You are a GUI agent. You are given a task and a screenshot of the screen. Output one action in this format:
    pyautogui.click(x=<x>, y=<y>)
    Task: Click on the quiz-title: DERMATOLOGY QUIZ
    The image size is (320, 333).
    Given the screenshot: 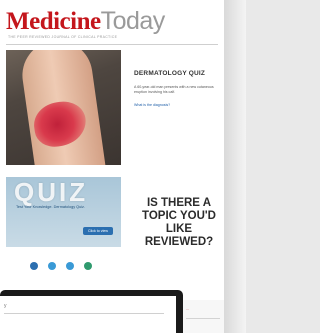 What is the action you would take?
    pyautogui.click(x=170, y=73)
    